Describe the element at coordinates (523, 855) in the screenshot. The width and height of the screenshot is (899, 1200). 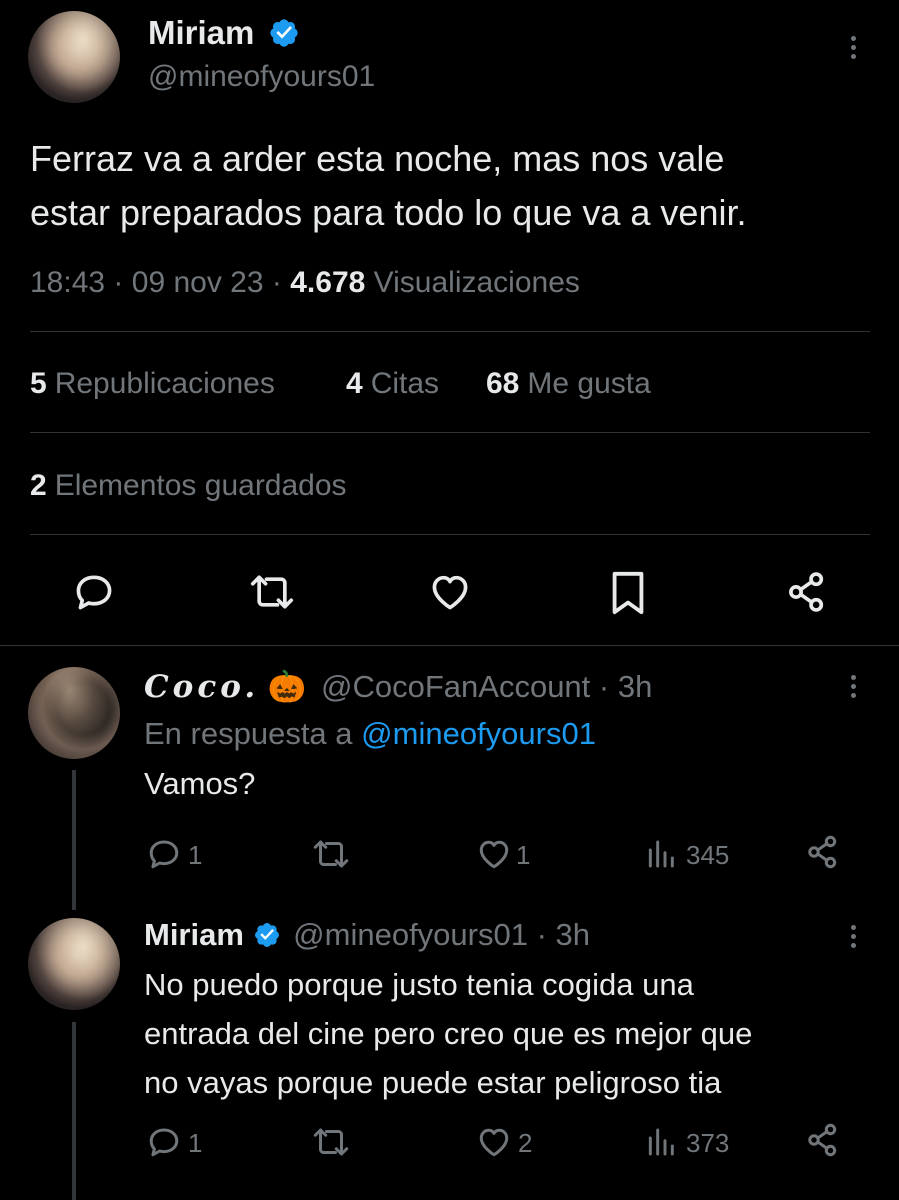
I see `like-count: 1` at that location.